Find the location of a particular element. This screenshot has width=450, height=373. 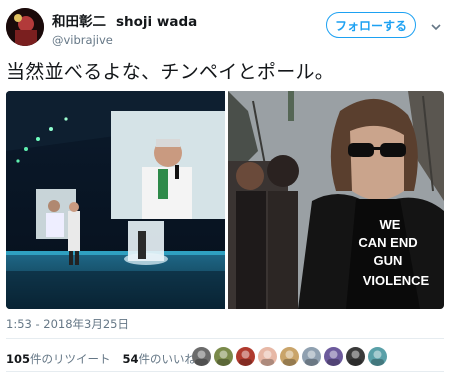

shirt-text-line-3: GUN is located at coordinates (388, 260).